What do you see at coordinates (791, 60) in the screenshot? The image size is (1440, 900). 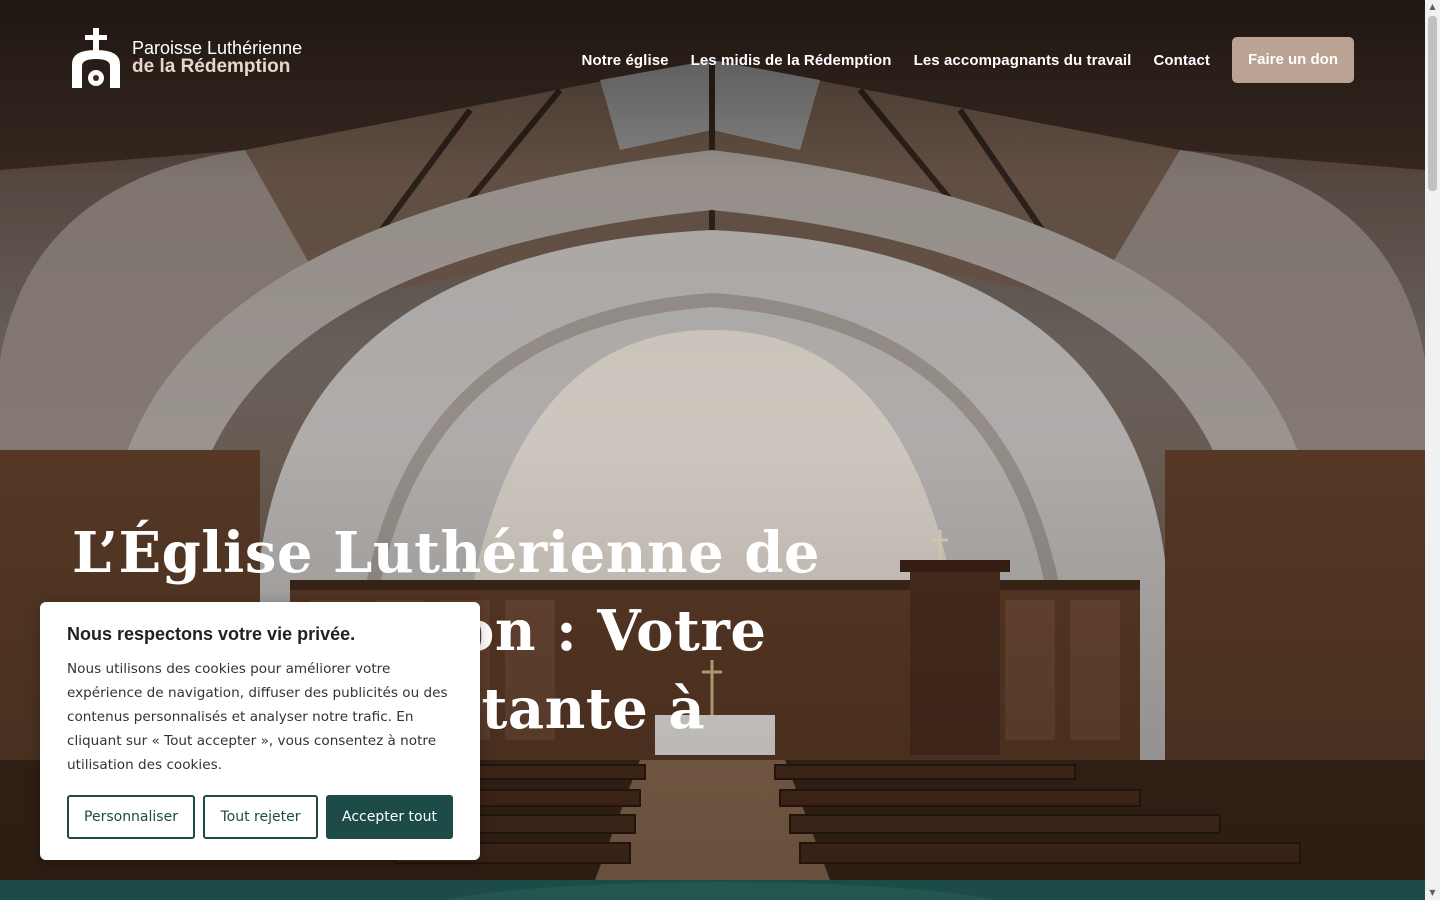 I see `nav-item-midis: Les midis de la Rédemption` at bounding box center [791, 60].